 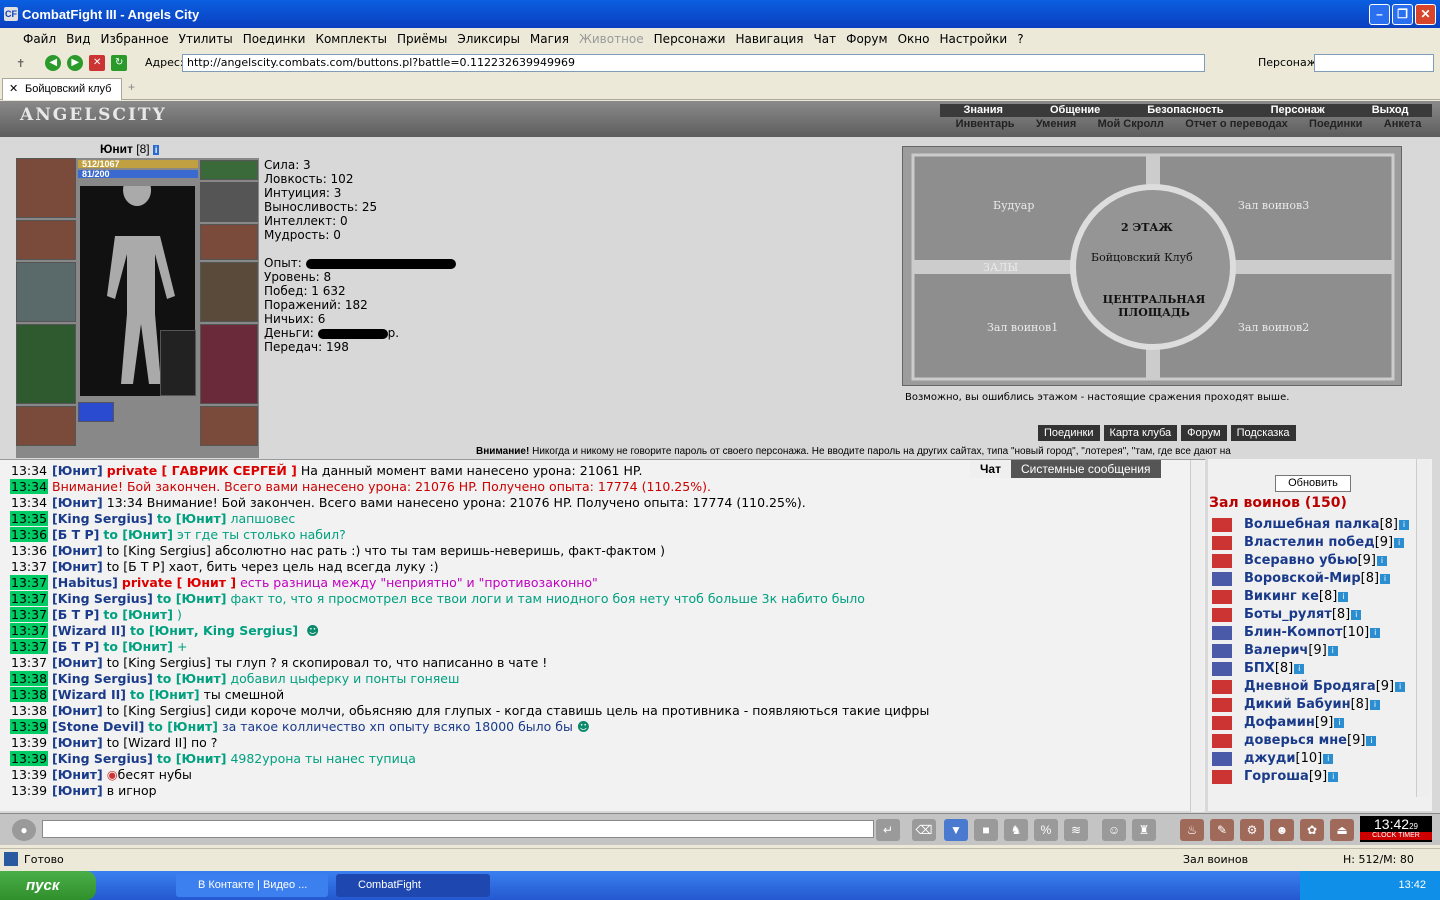 I want to click on fighter-icon: ♞, so click(x=1016, y=830).